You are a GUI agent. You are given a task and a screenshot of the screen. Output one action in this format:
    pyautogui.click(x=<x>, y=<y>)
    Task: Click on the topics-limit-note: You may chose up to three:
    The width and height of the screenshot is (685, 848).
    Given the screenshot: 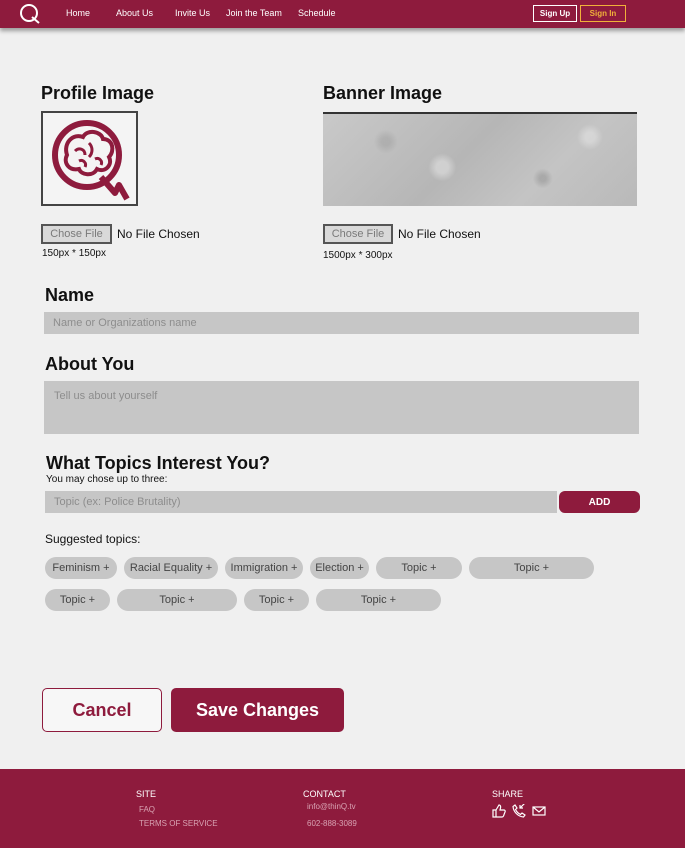 What is the action you would take?
    pyautogui.click(x=107, y=479)
    